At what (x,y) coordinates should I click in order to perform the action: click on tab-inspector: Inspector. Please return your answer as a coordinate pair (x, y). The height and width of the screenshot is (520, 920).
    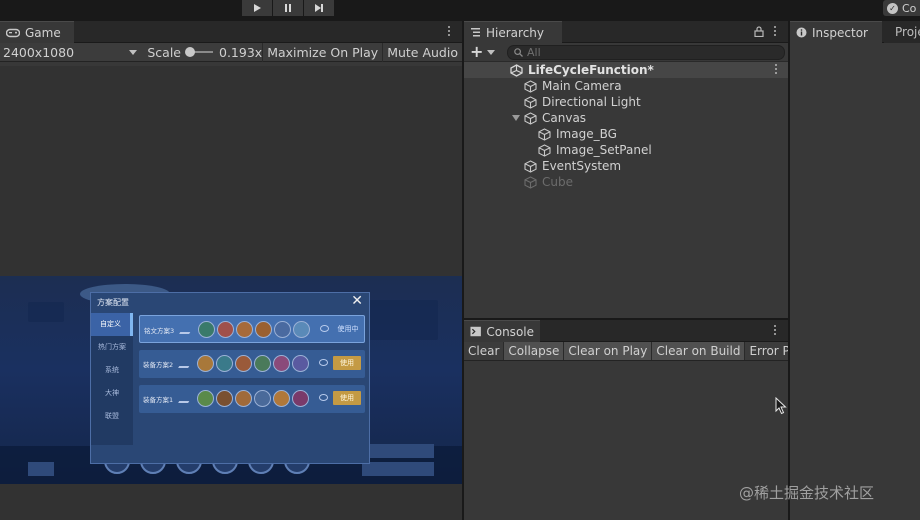
    Looking at the image, I should click on (836, 32).